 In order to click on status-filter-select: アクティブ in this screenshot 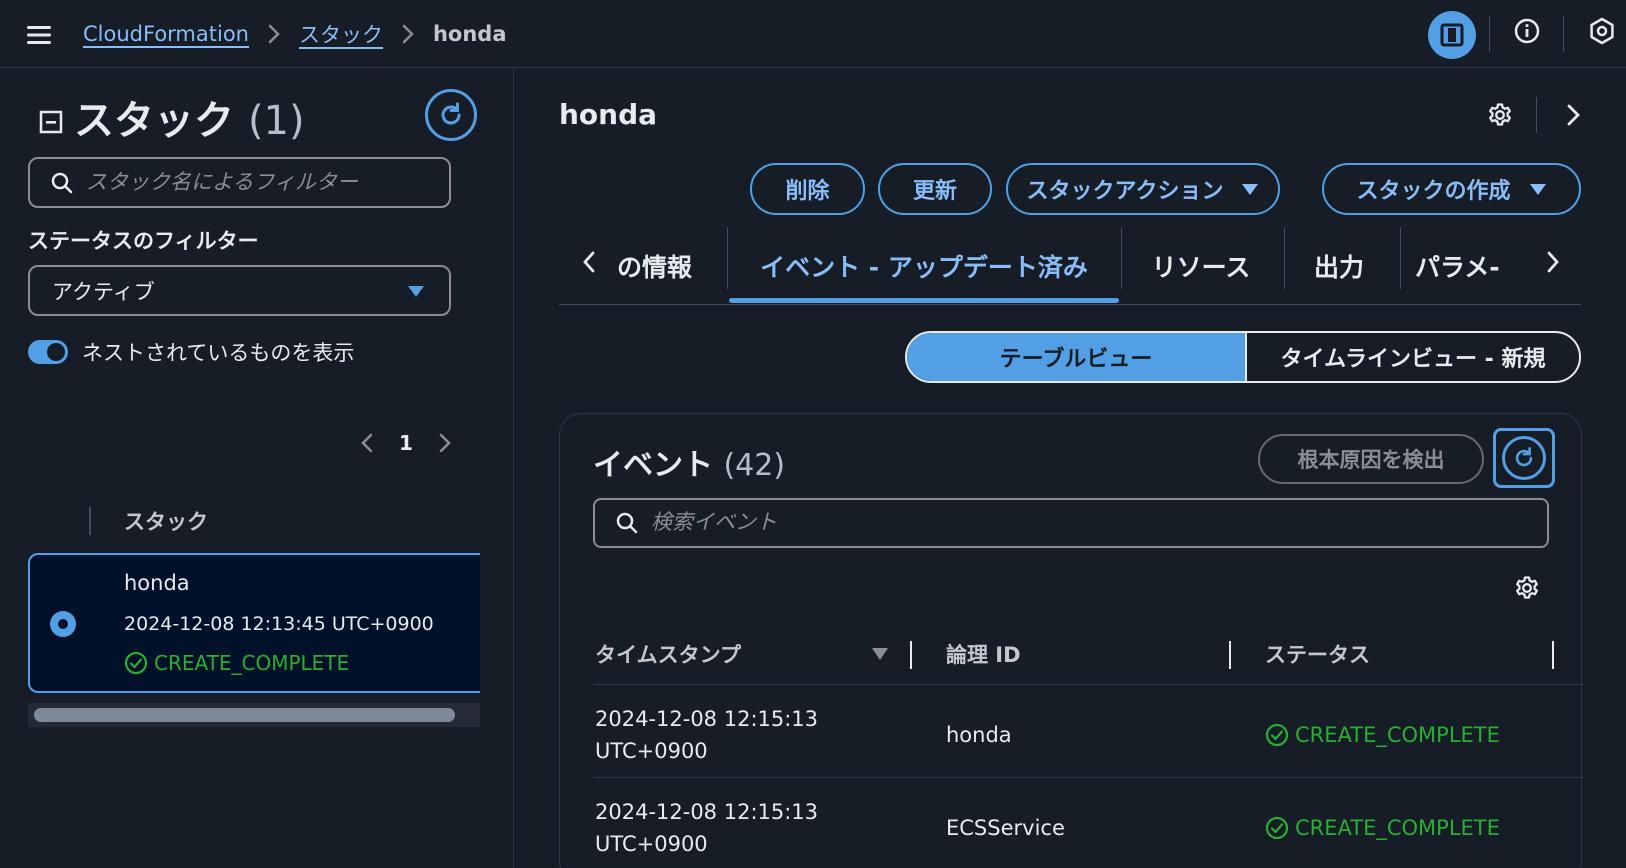, I will do `click(239, 290)`.